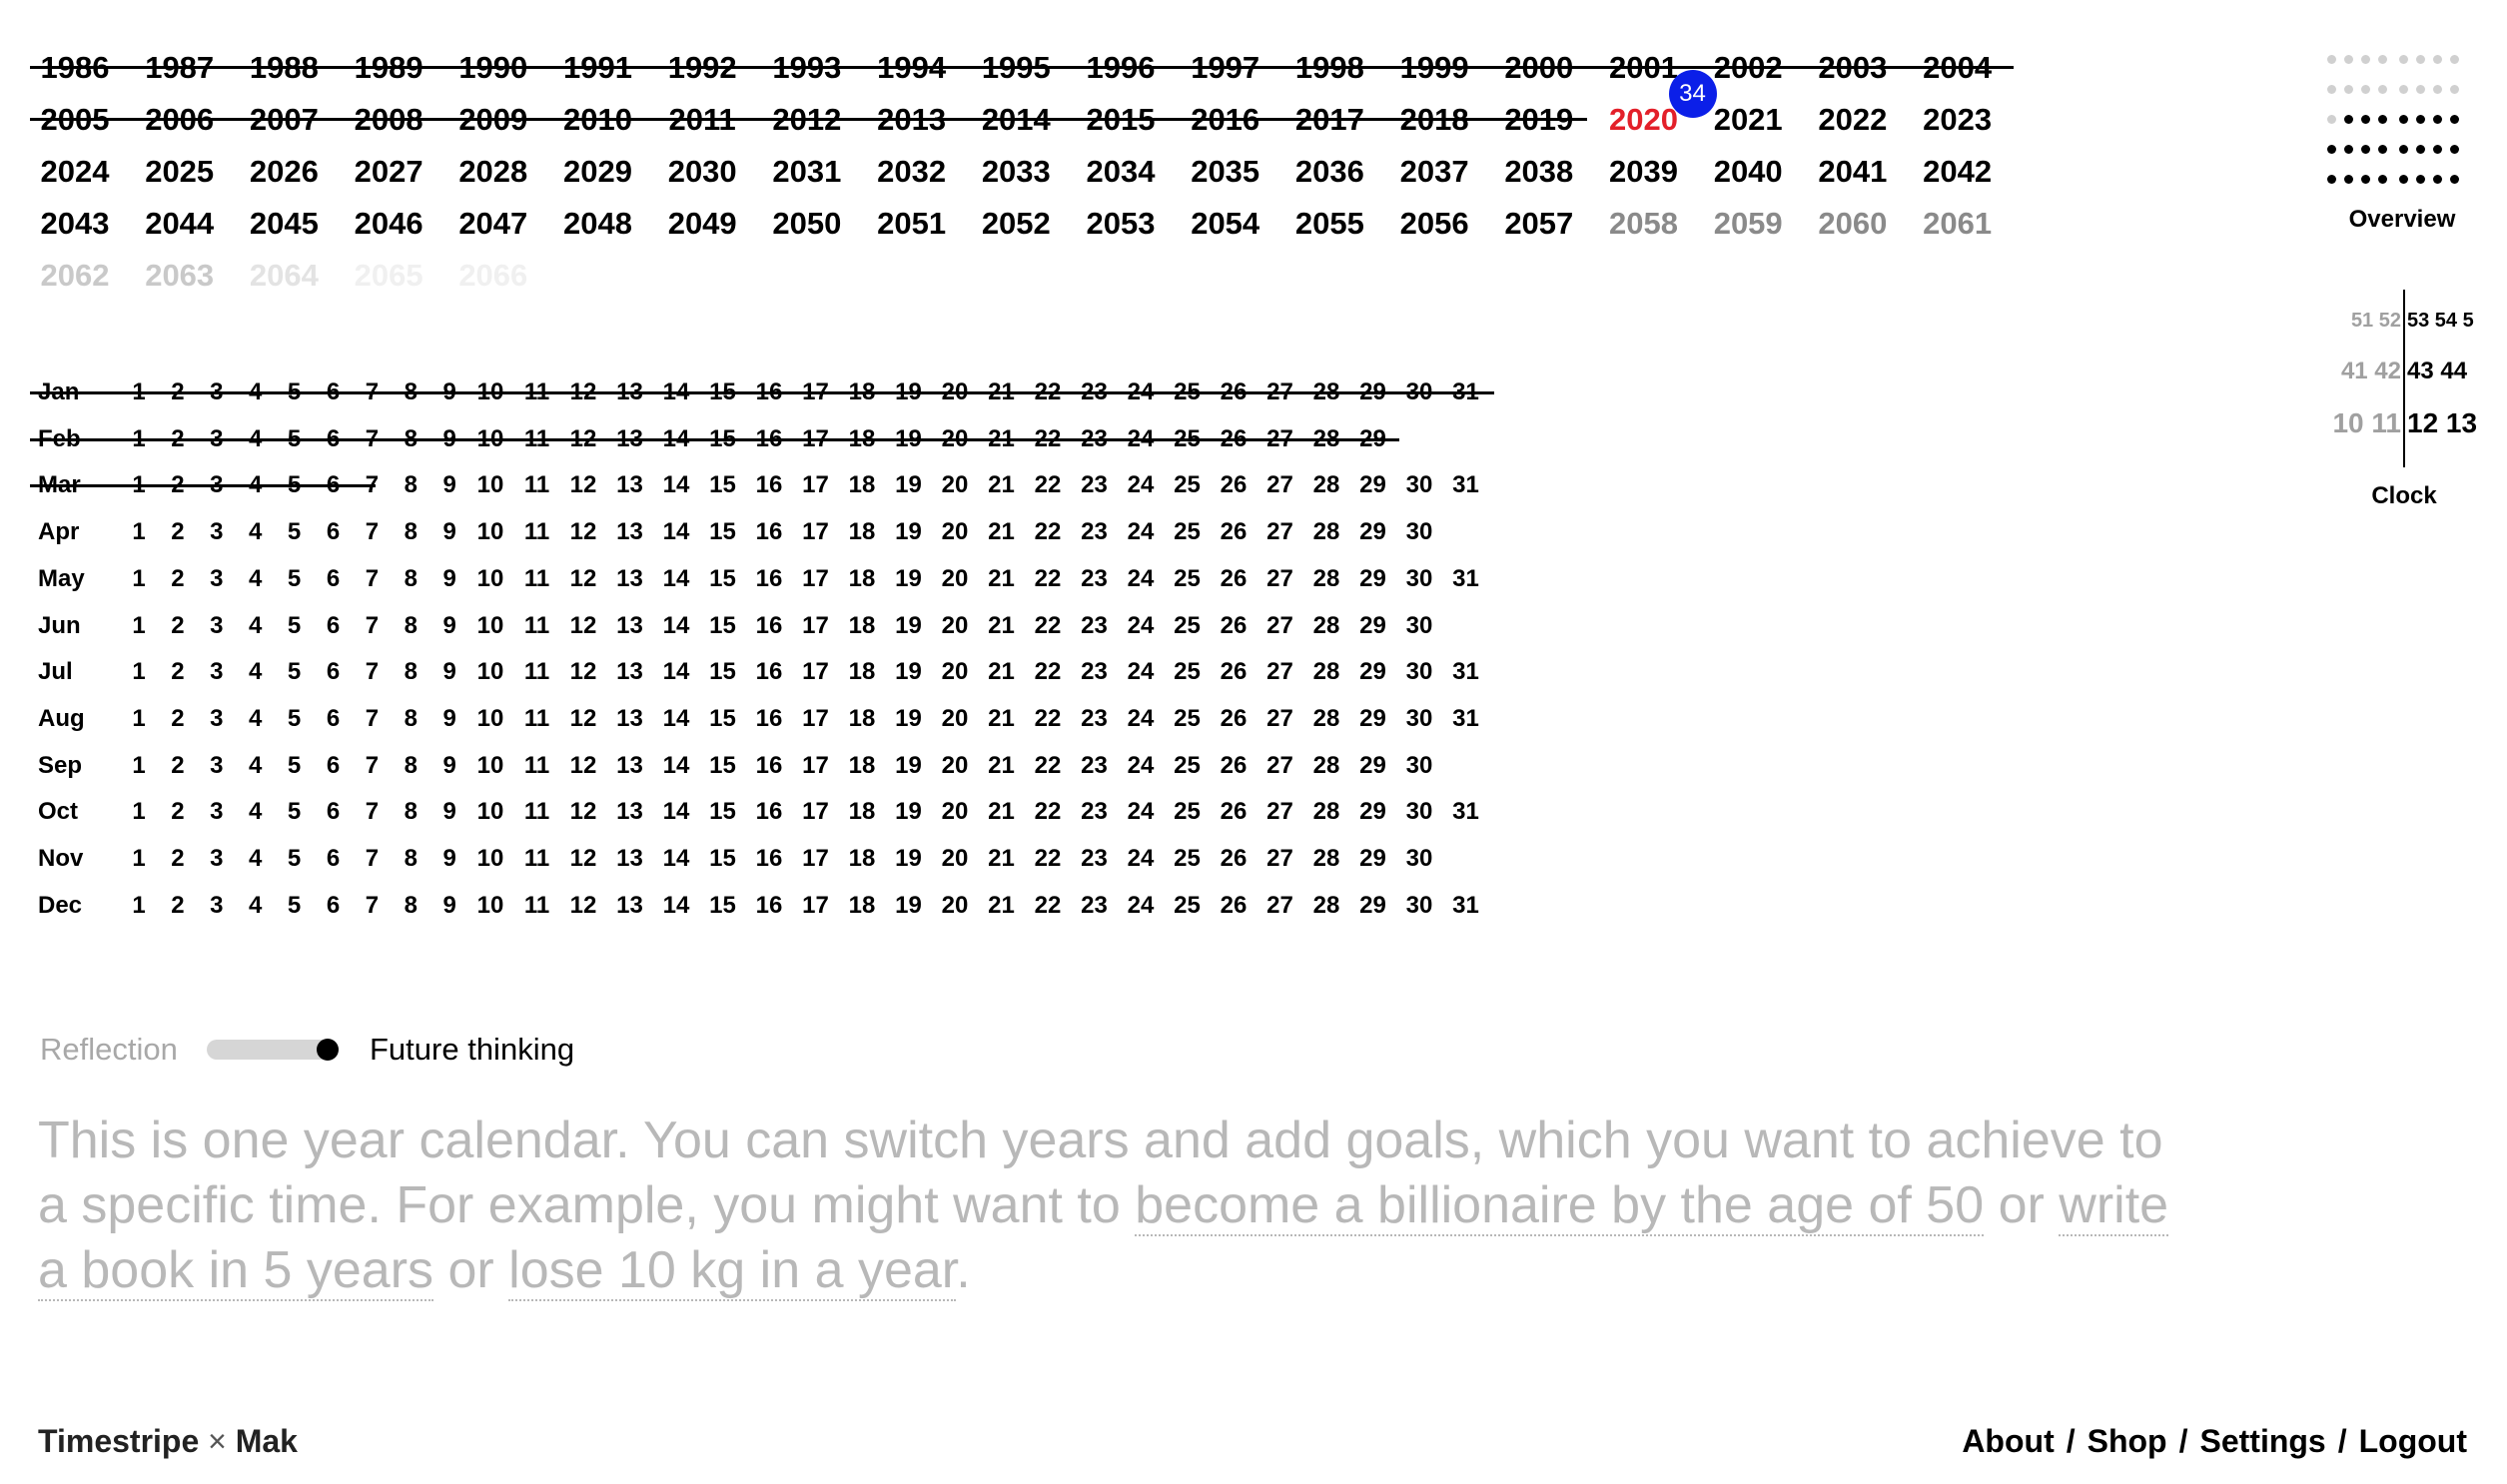 Image resolution: width=2507 pixels, height=1484 pixels. Describe the element at coordinates (273, 1050) in the screenshot. I see `mode-toggle` at that location.